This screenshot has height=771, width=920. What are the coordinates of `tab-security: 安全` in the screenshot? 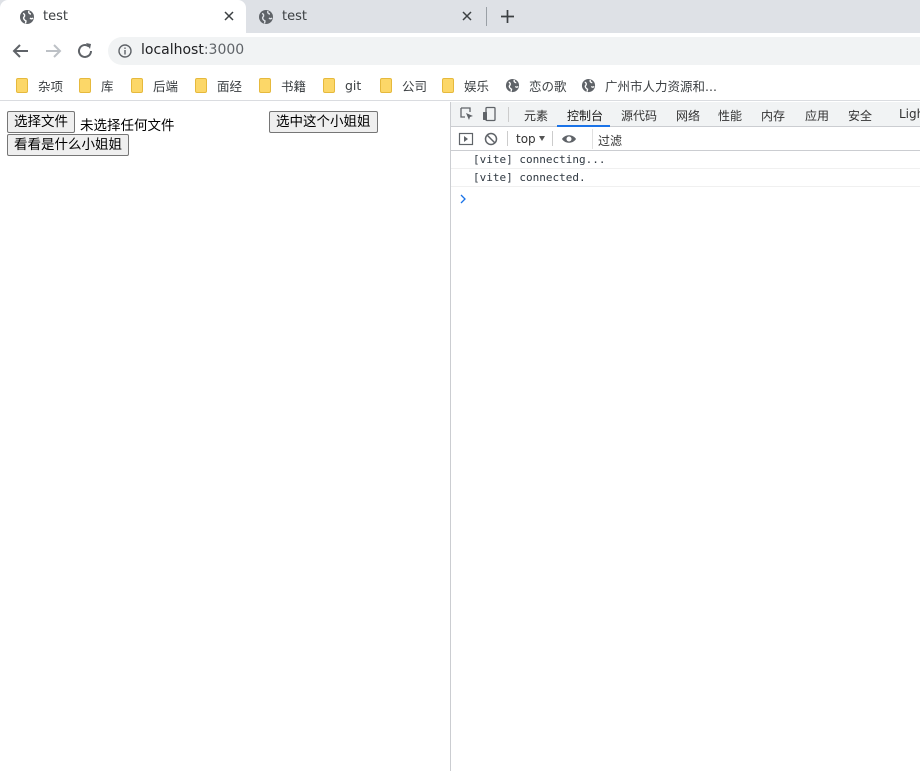 It's located at (860, 115).